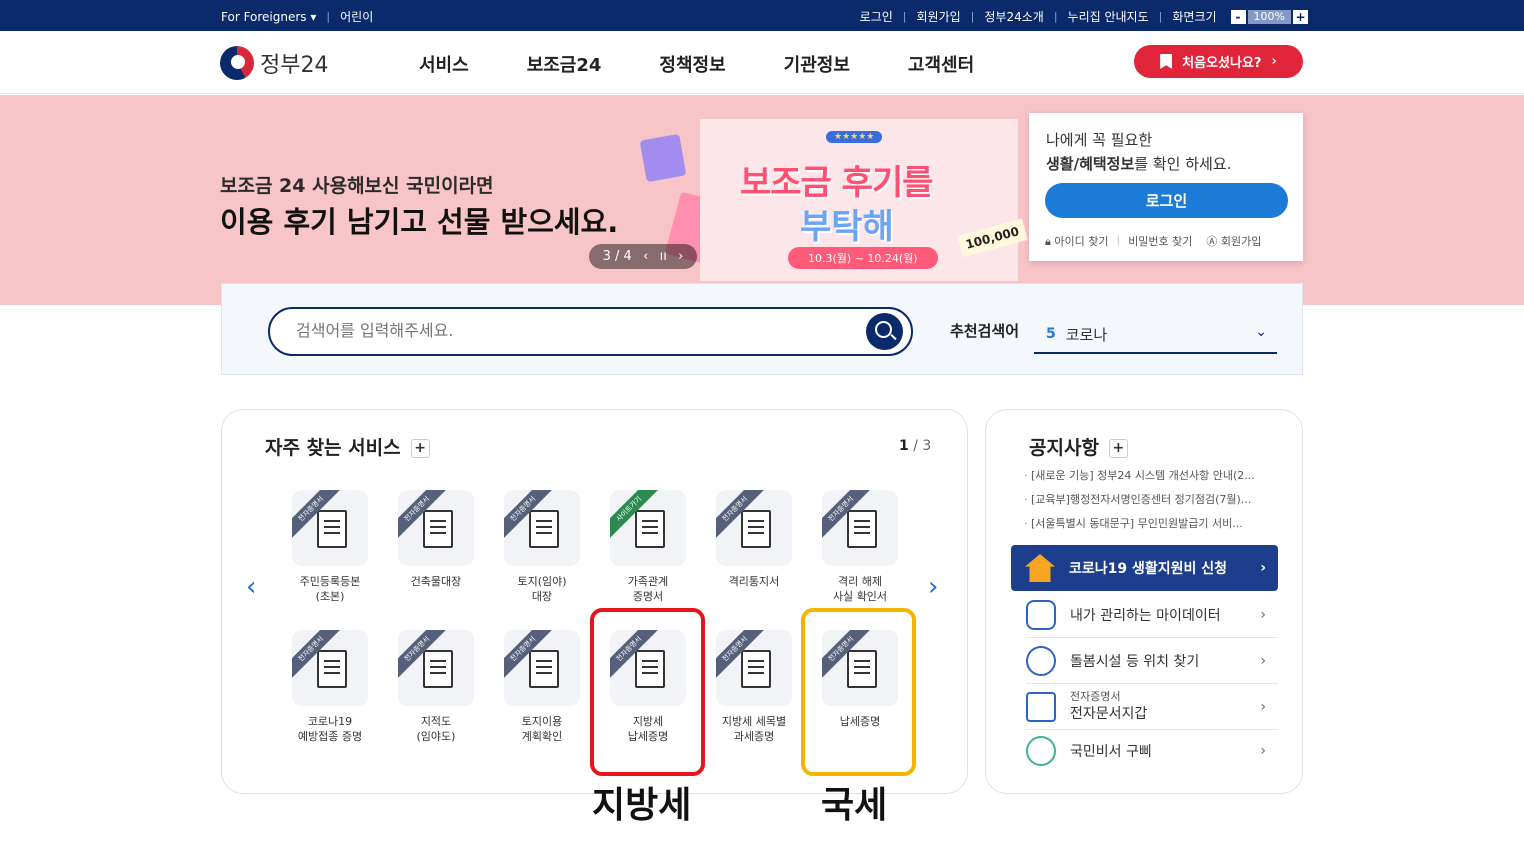 This screenshot has width=1524, height=847. I want to click on service-label: 지방세 세목별 과세증명, so click(754, 729).